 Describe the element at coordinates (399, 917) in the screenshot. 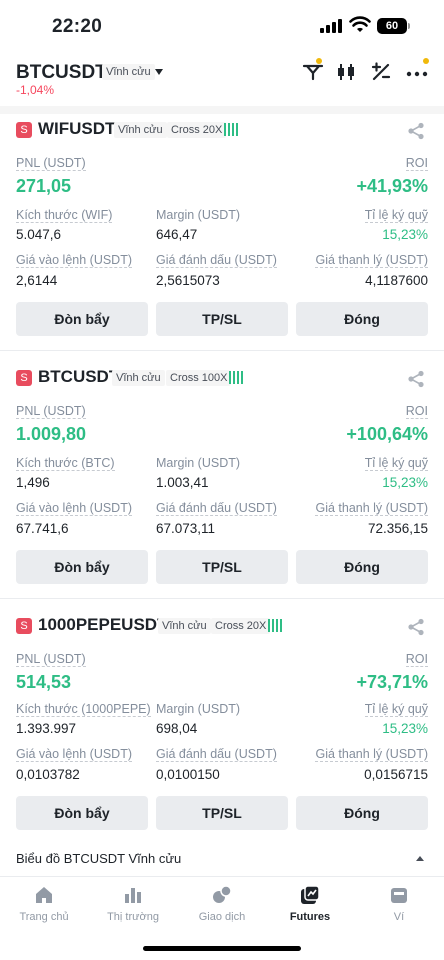

I see `nav-label: Ví` at that location.